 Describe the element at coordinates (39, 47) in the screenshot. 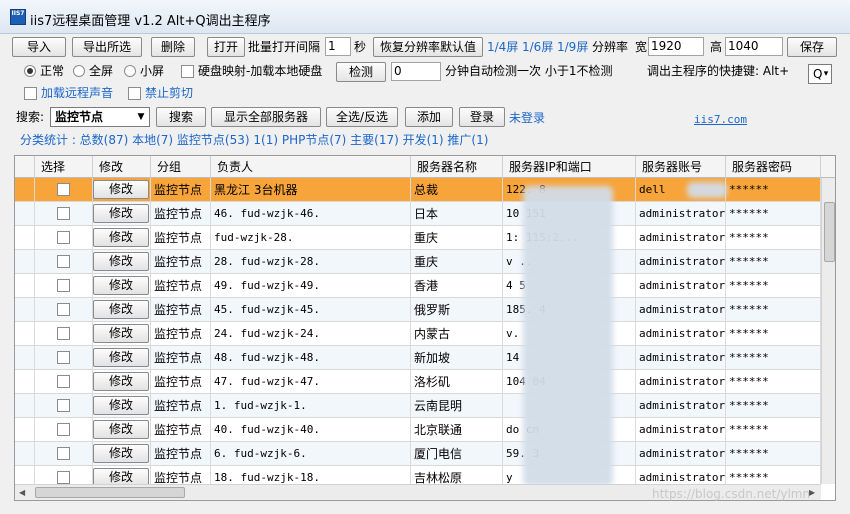

I see `import-button: 导入` at that location.